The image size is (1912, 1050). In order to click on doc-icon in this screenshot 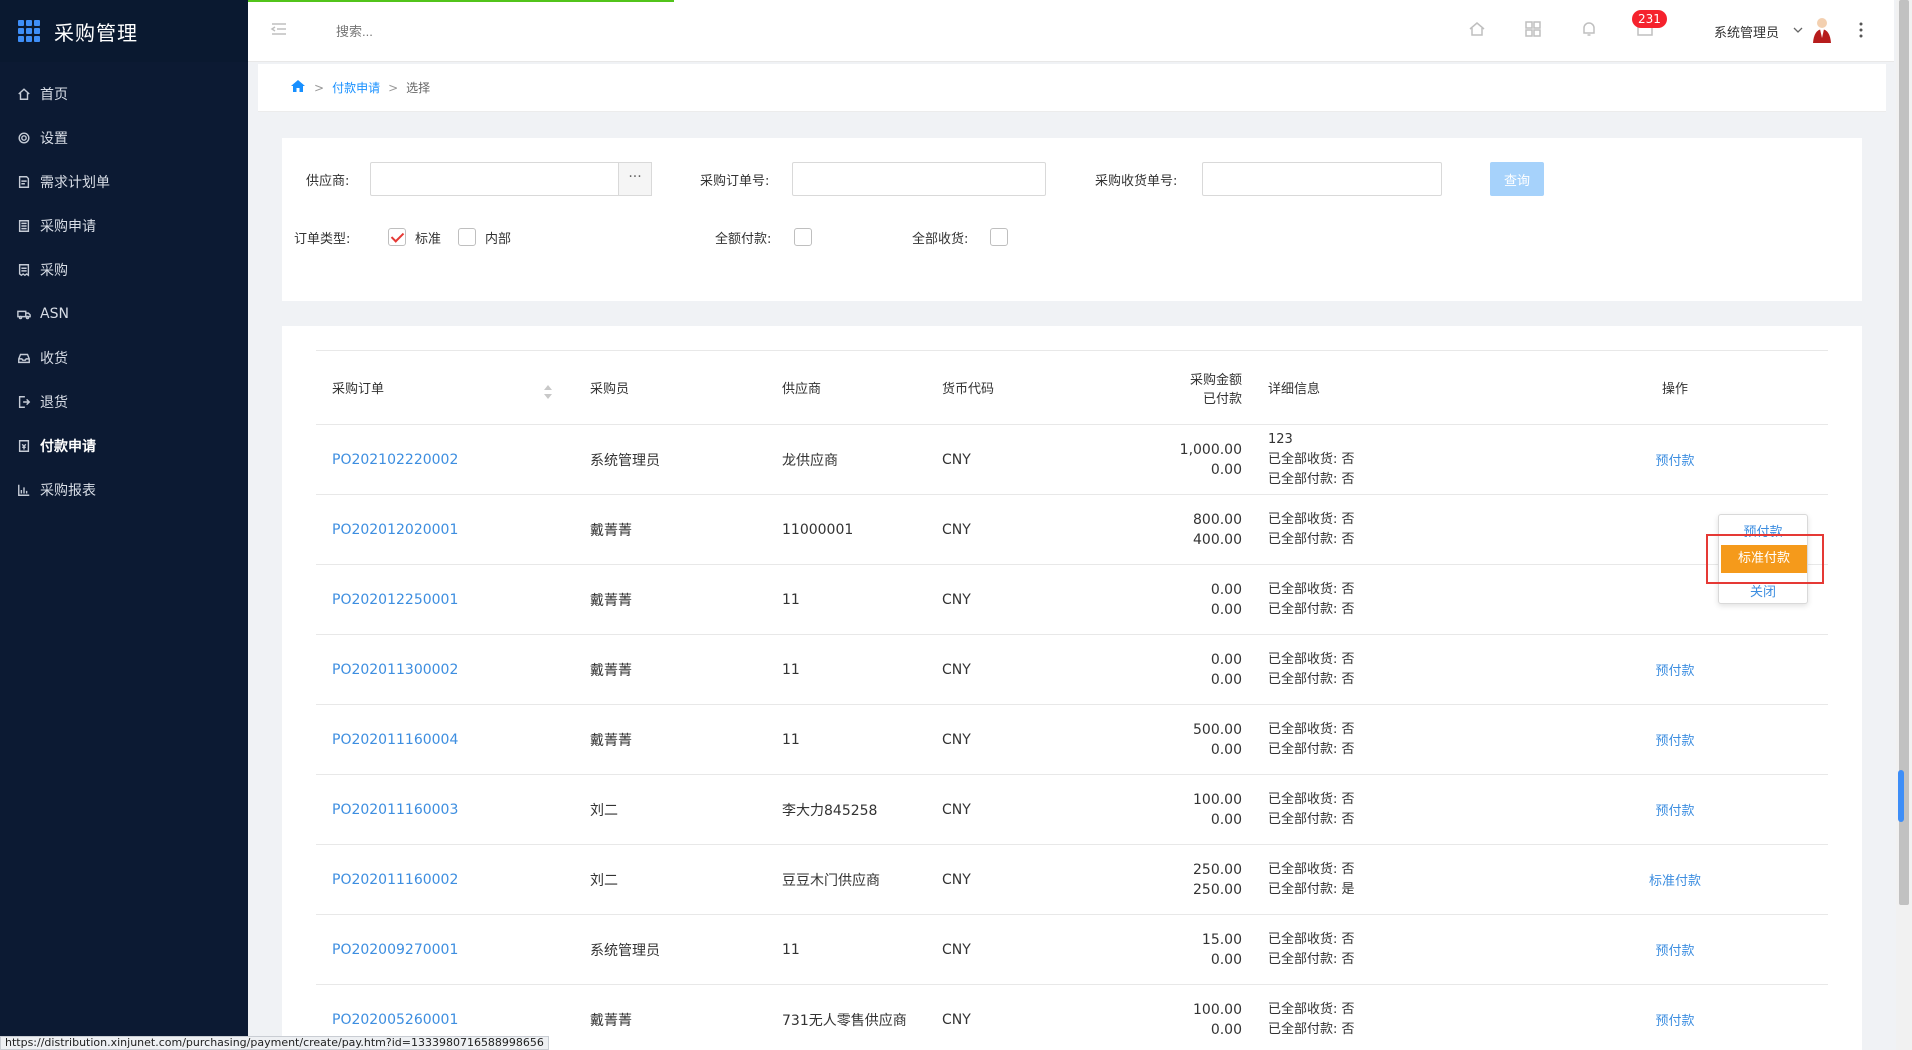, I will do `click(24, 182)`.